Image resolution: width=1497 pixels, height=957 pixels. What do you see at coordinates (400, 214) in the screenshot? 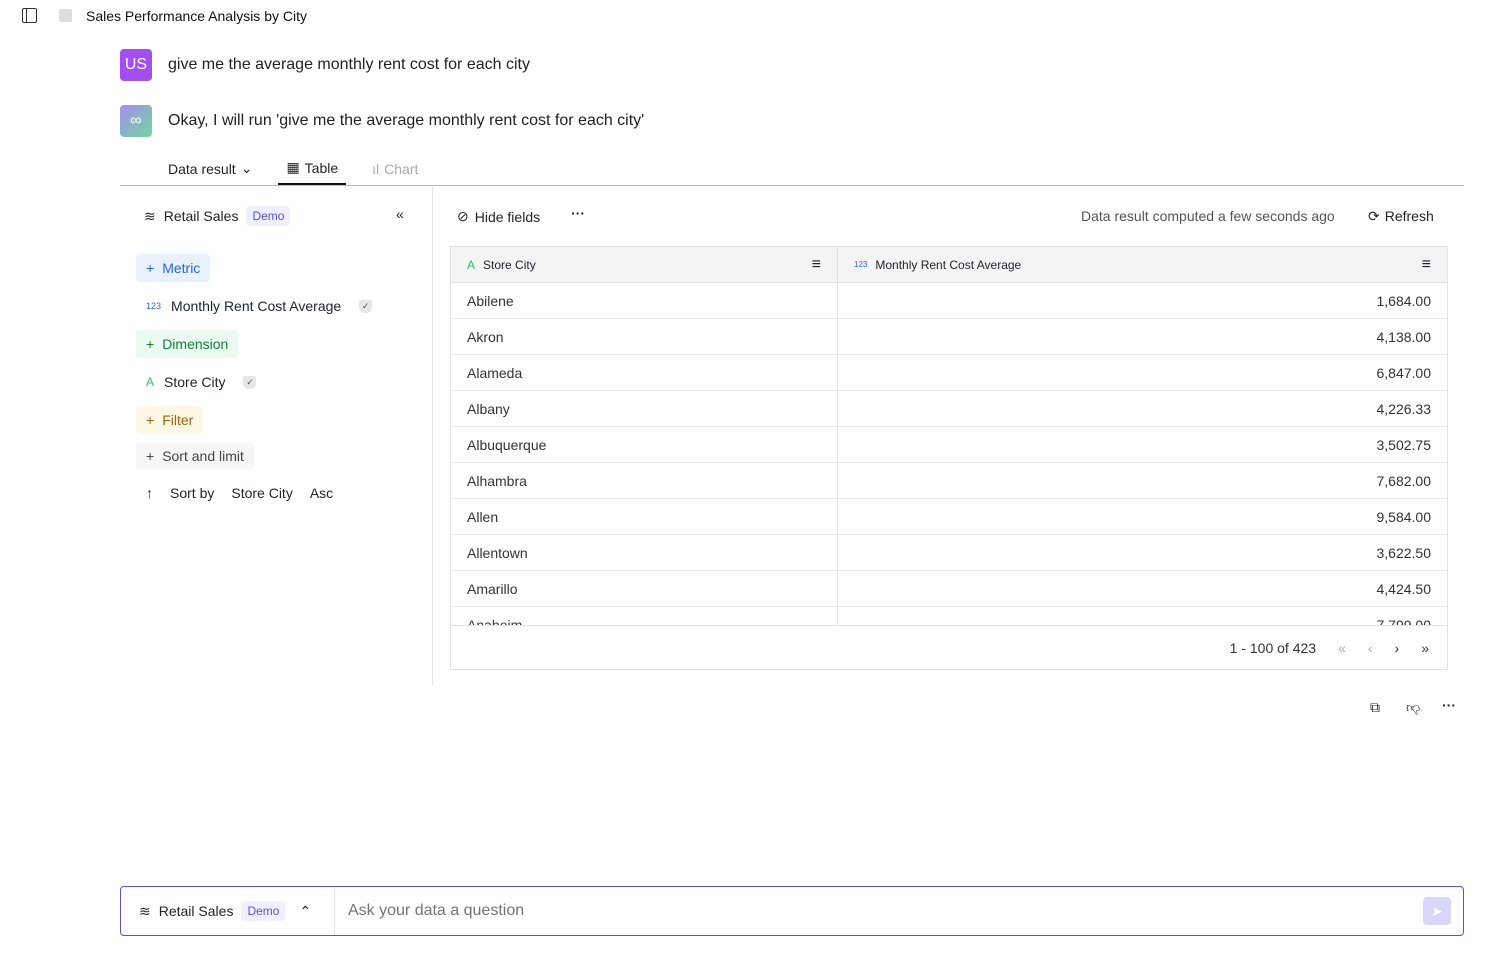
I see `collapse-icon: «` at bounding box center [400, 214].